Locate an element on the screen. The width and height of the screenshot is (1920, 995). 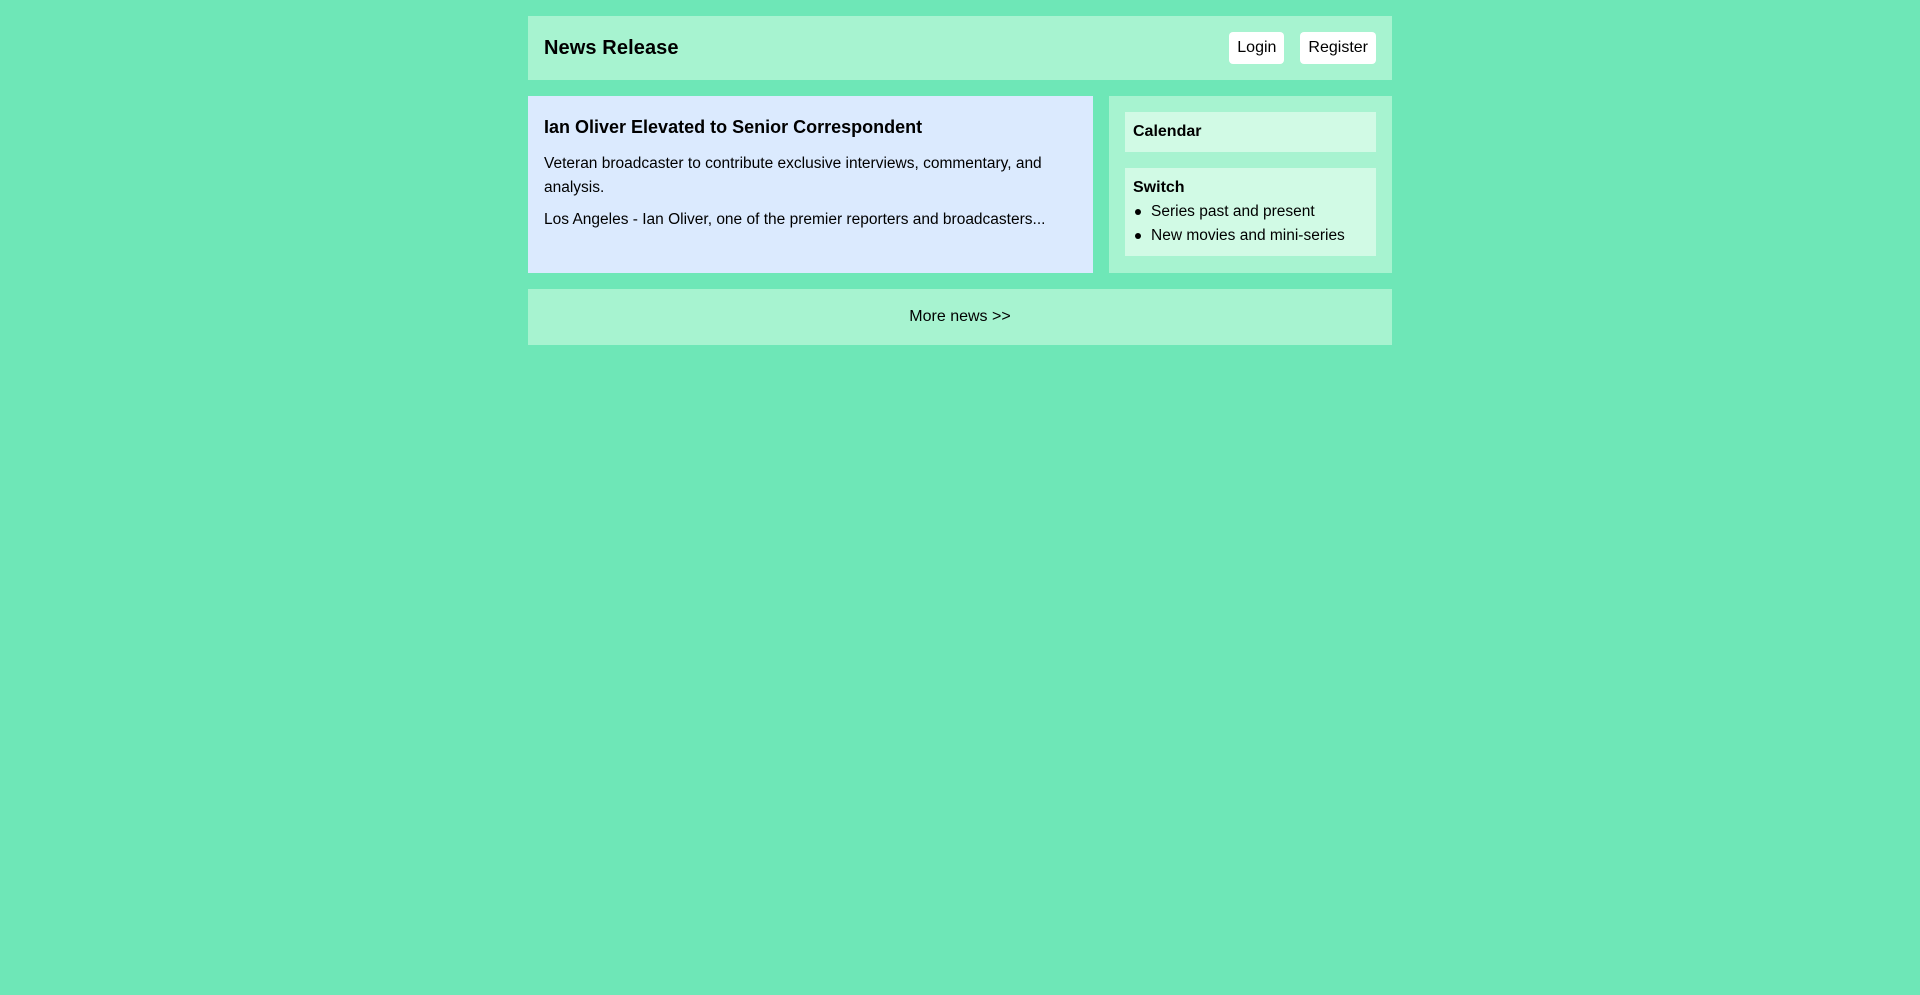
auth-buttons: Login Register is located at coordinates (1302, 48).